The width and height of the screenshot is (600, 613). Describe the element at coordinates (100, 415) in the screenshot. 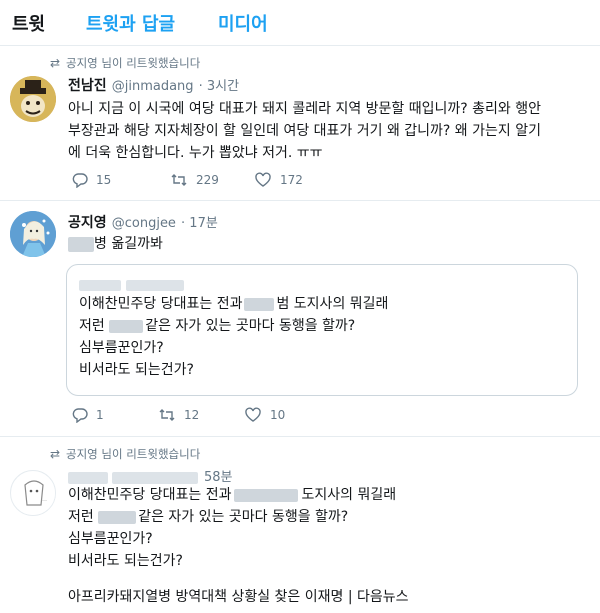

I see `reply-count: 1` at that location.